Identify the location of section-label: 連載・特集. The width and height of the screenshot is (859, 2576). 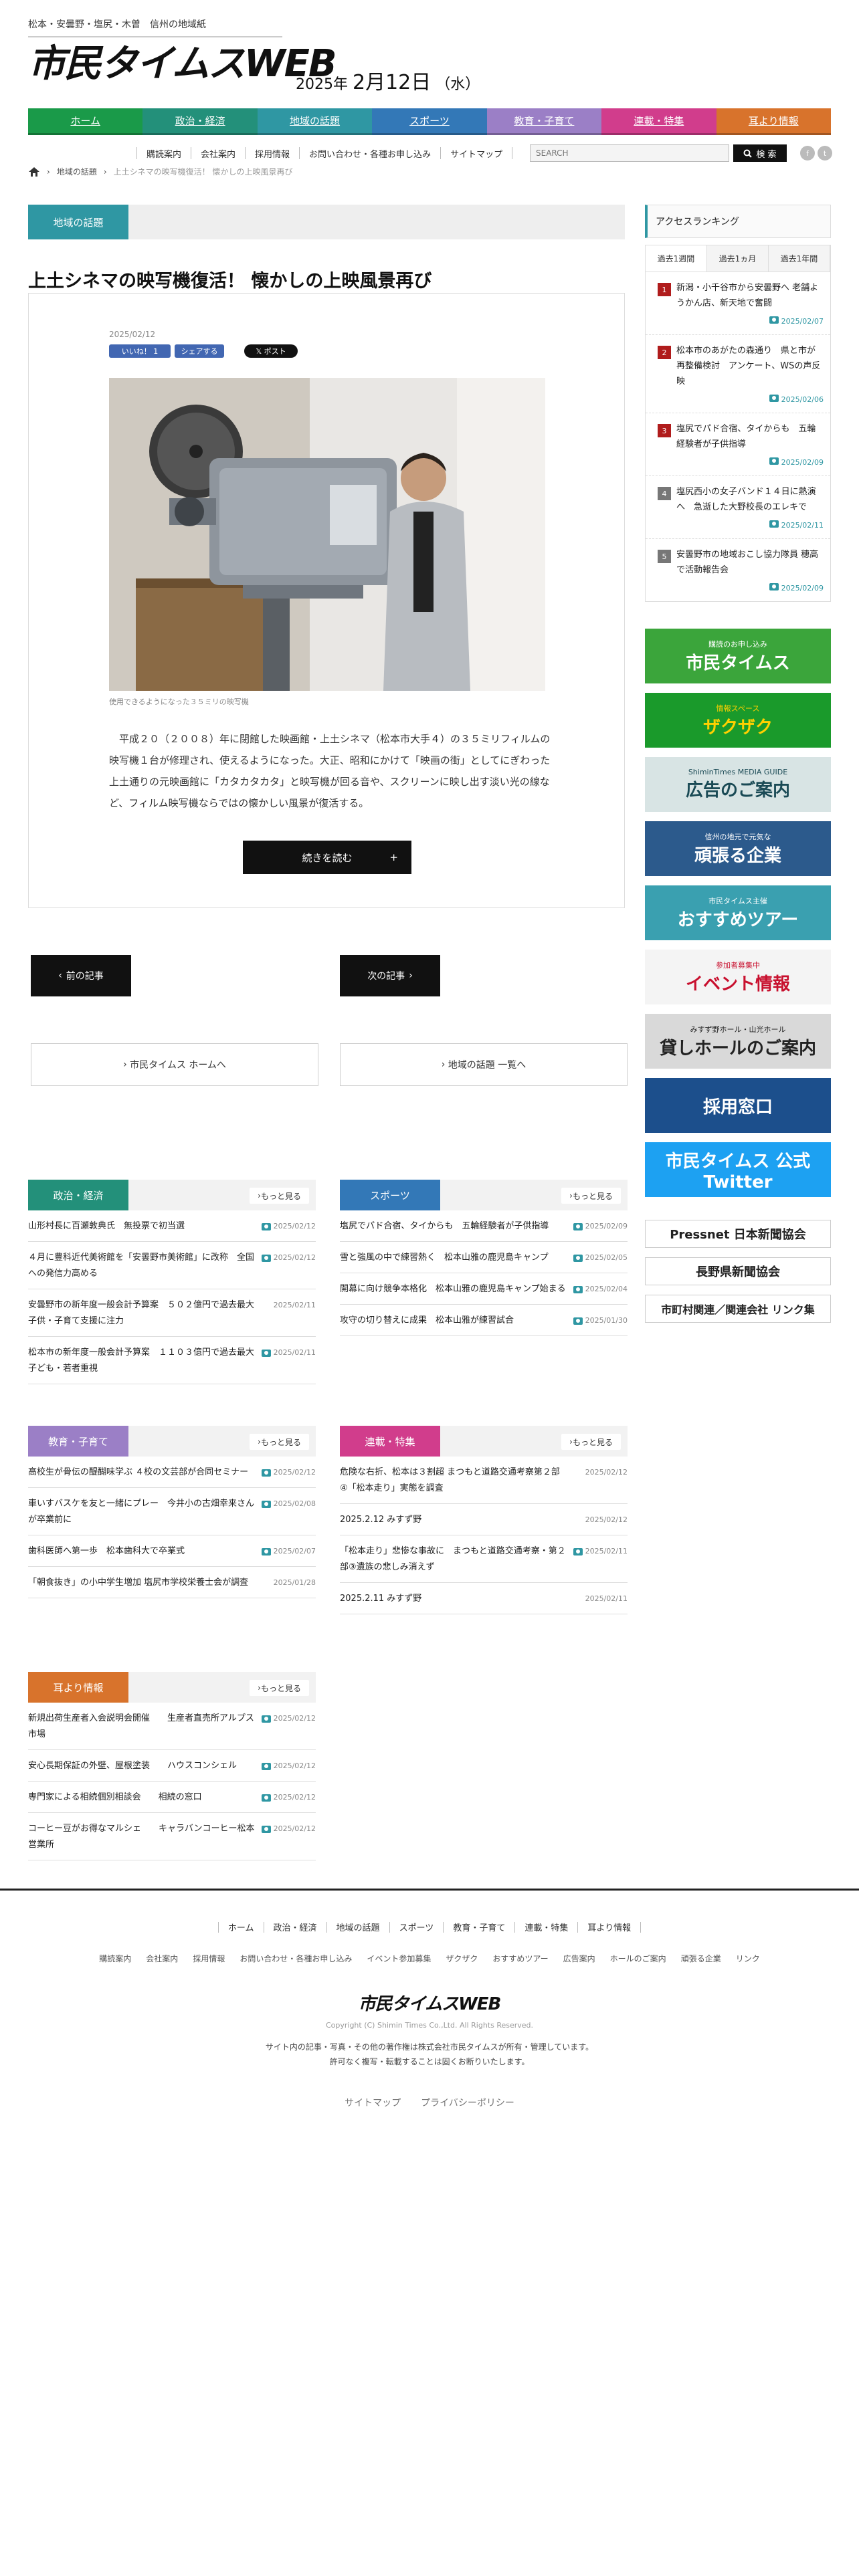
(390, 1441).